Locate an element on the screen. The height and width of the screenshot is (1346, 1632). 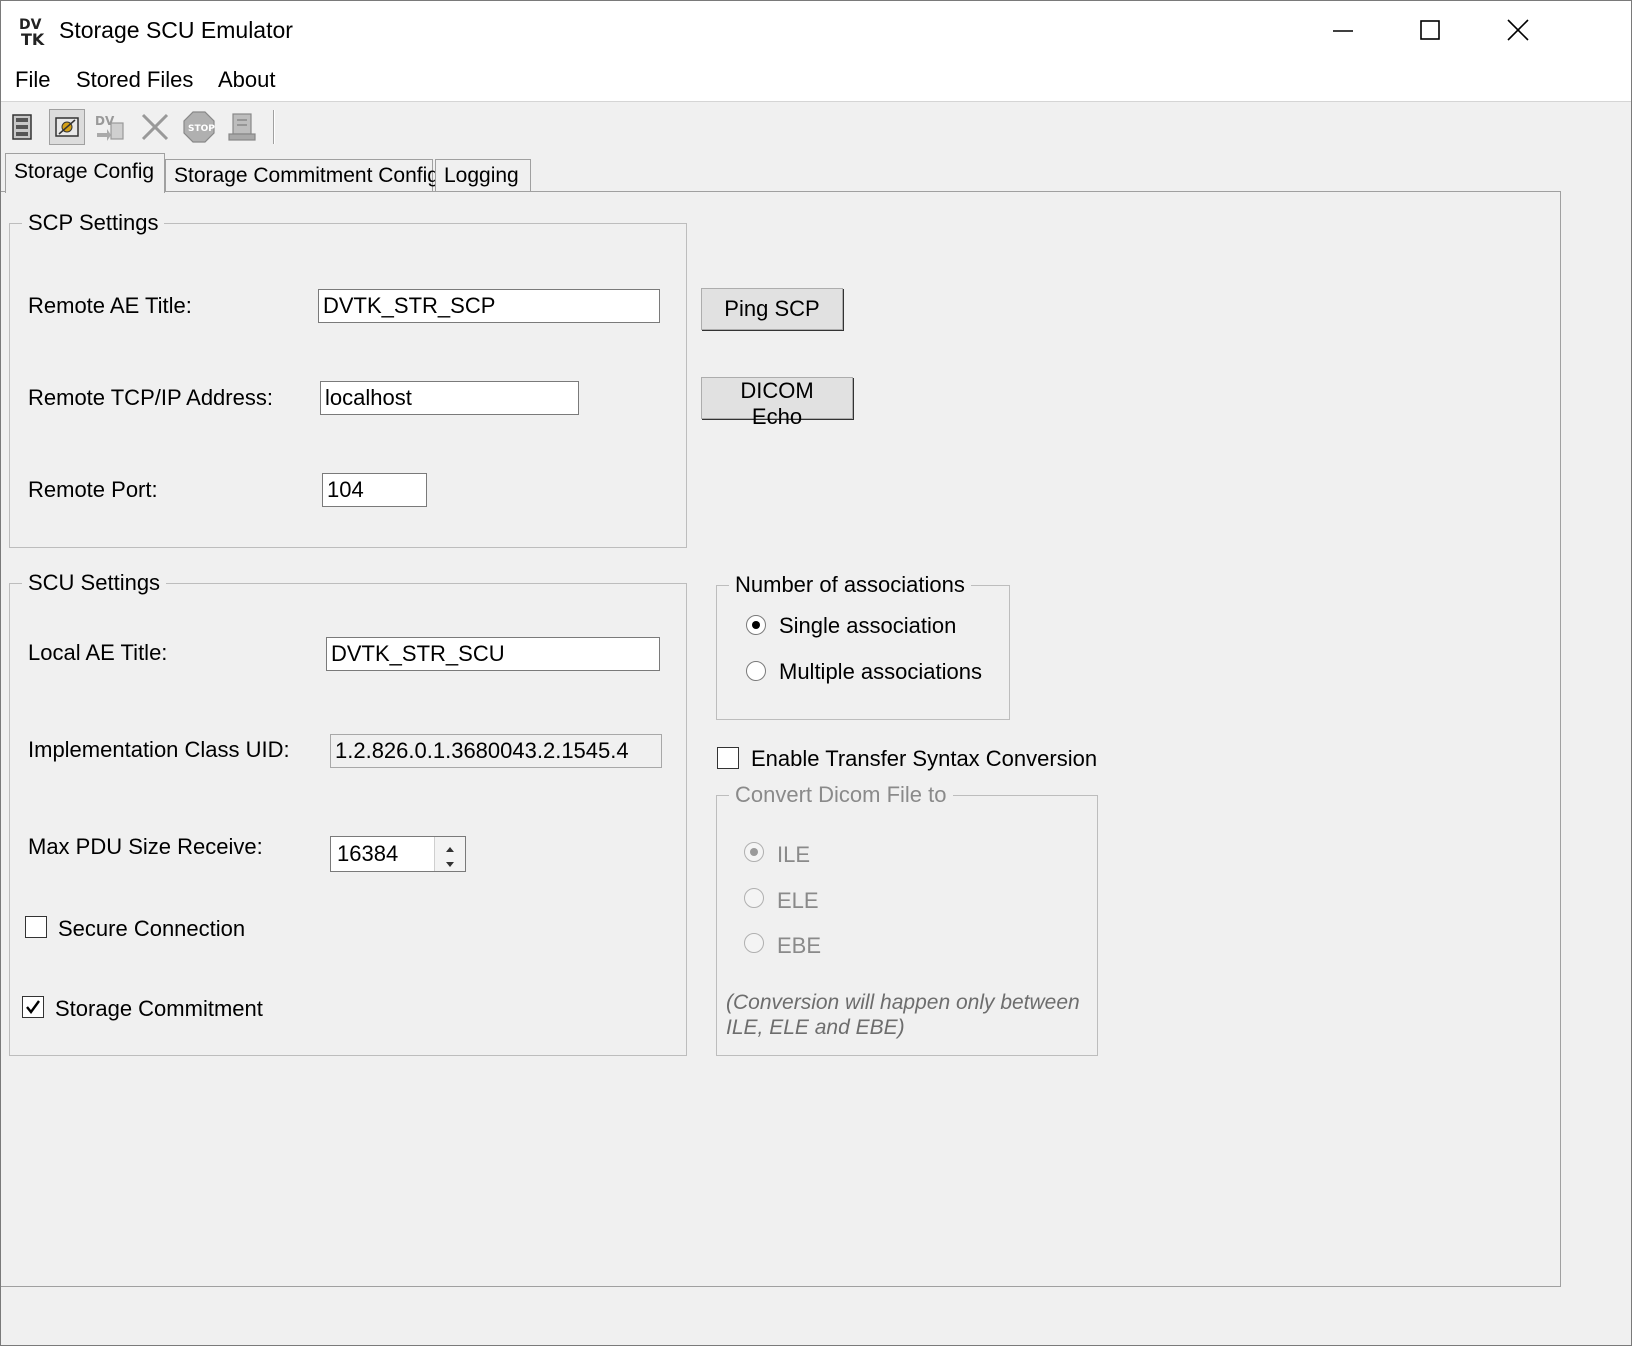
dicom-echo-button: DICOM Echo is located at coordinates (777, 403).